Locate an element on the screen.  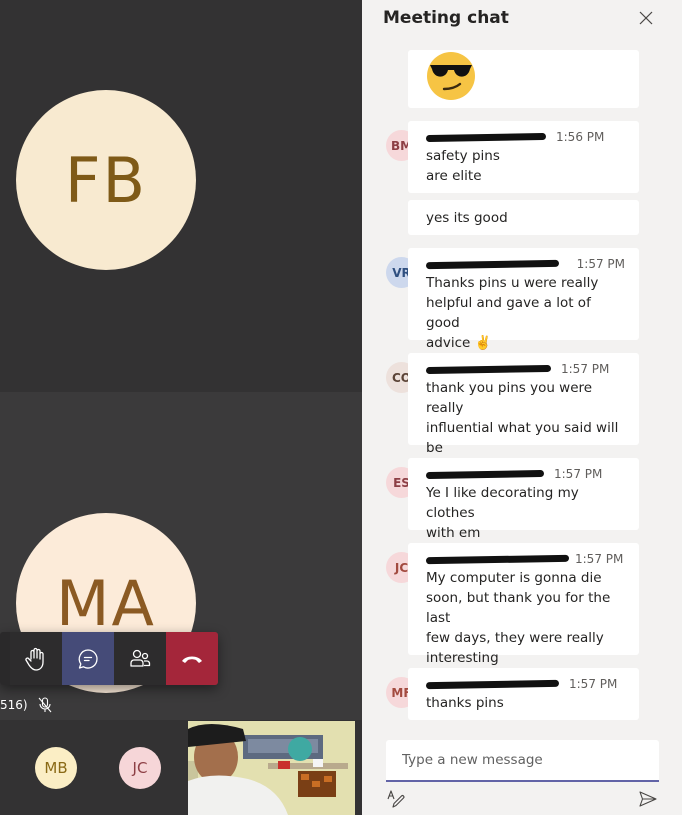
chat-button is located at coordinates (88, 658).